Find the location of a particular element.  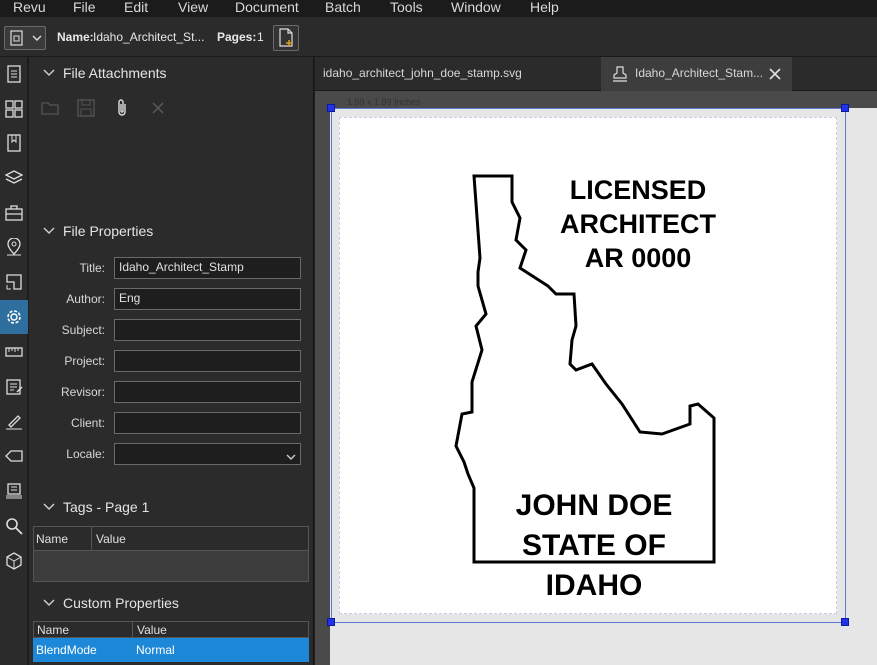

save-icon is located at coordinates (86, 108).